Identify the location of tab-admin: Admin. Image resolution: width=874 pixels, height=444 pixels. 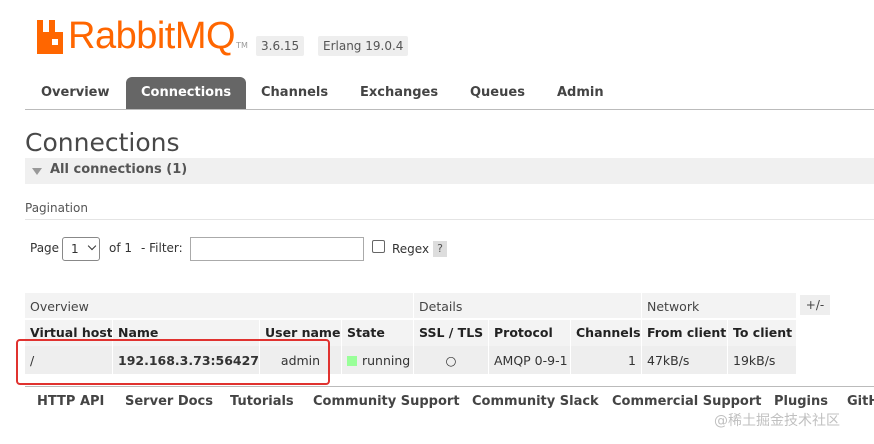
(580, 93).